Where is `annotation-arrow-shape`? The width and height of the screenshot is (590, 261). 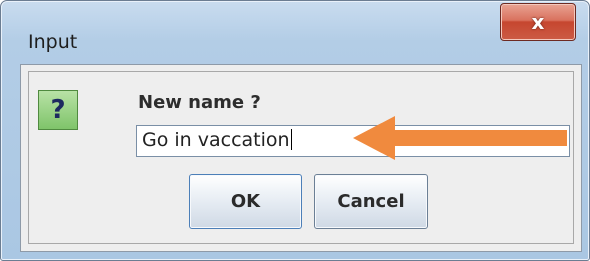
annotation-arrow-shape is located at coordinates (460, 138).